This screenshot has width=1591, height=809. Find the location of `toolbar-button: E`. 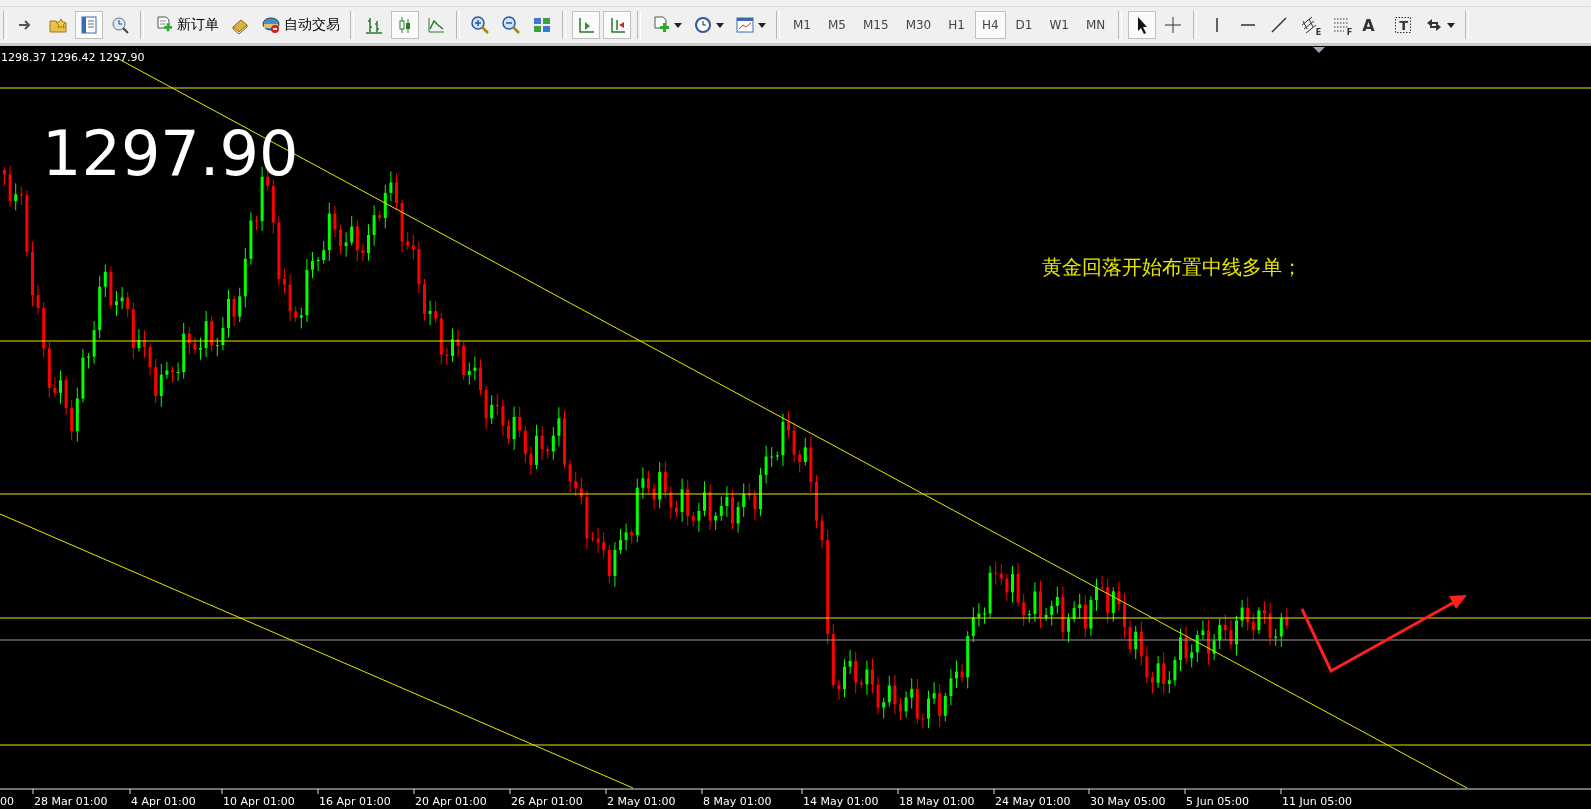

toolbar-button: E is located at coordinates (1310, 25).